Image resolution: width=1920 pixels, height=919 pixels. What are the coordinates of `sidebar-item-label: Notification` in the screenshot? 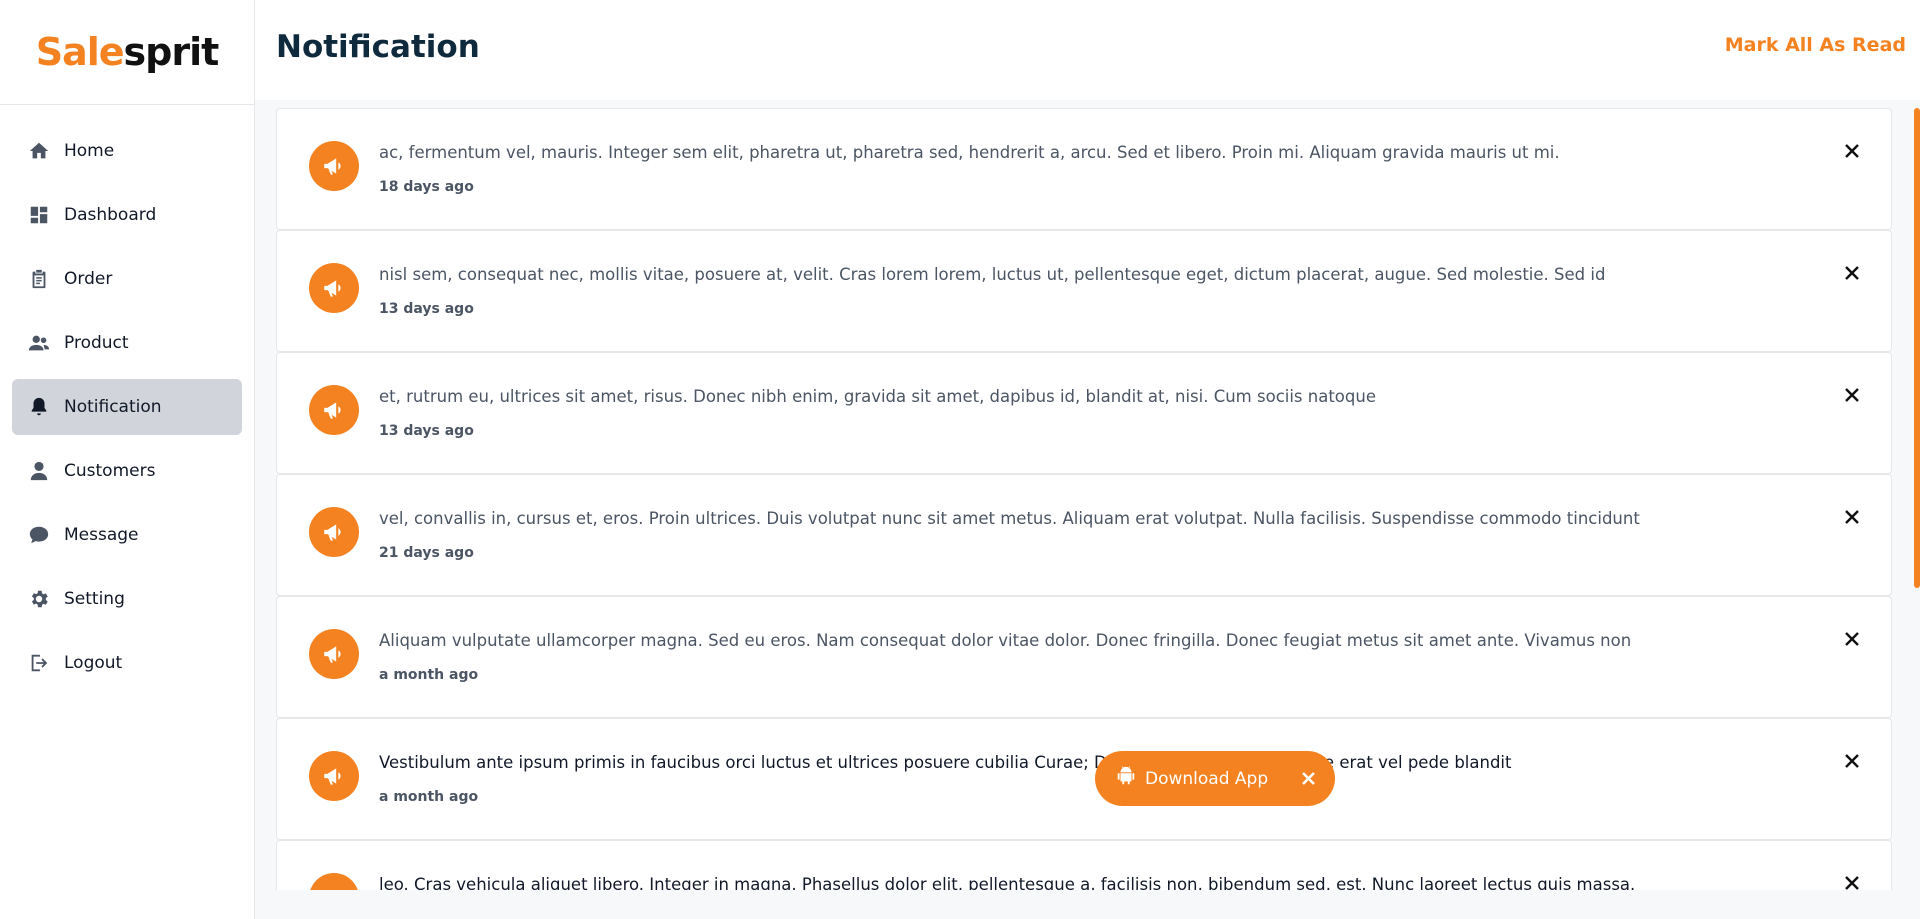 It's located at (113, 407).